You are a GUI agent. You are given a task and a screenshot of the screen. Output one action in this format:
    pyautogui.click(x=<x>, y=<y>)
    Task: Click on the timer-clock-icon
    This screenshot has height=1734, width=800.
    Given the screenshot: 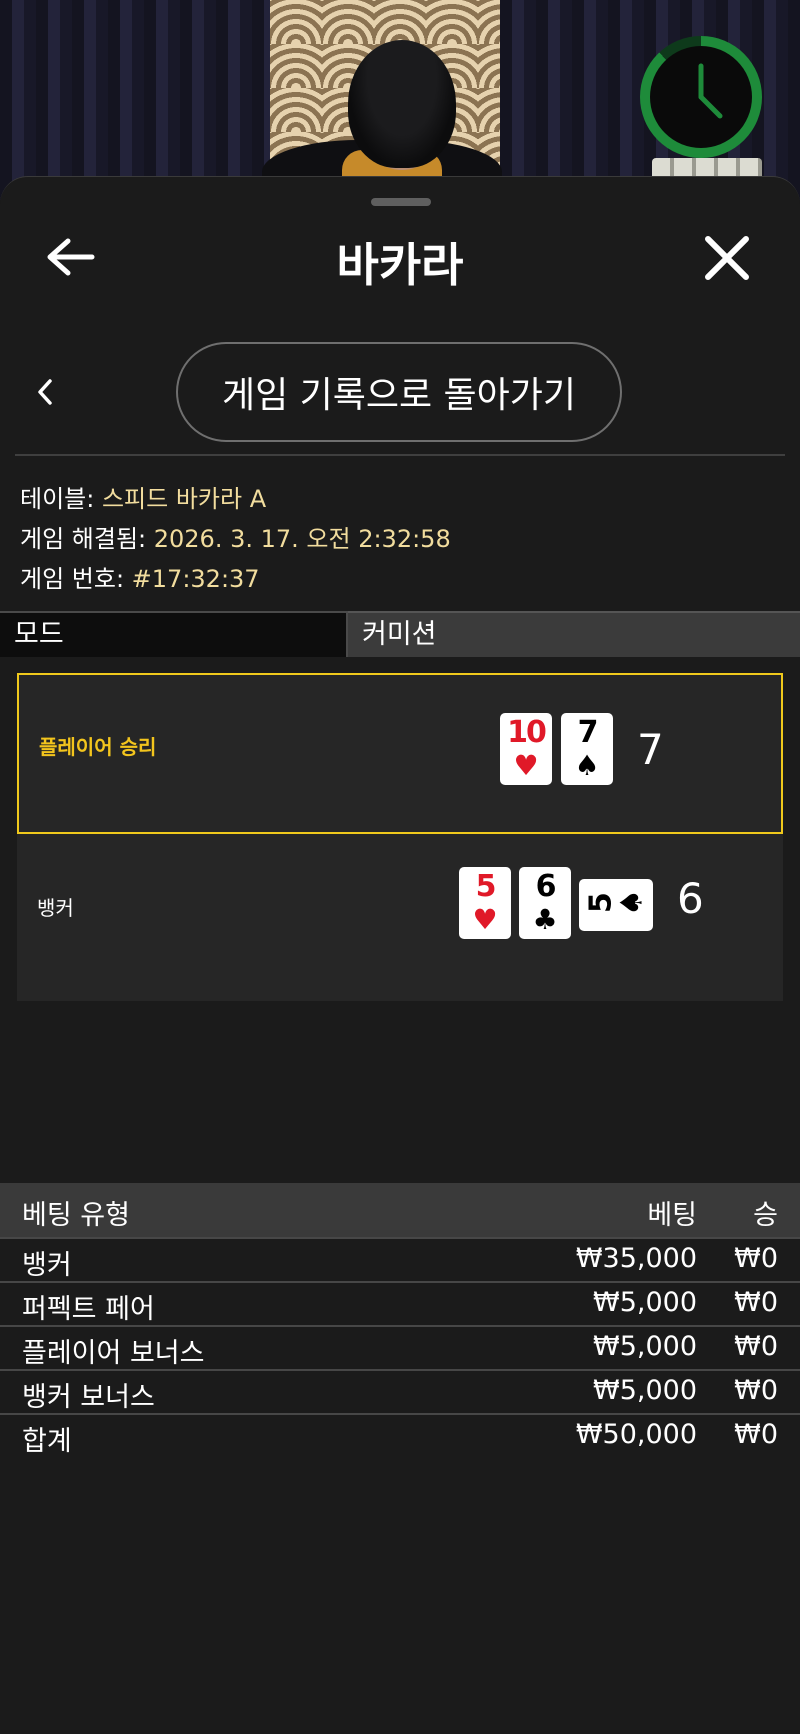 What is the action you would take?
    pyautogui.click(x=701, y=97)
    